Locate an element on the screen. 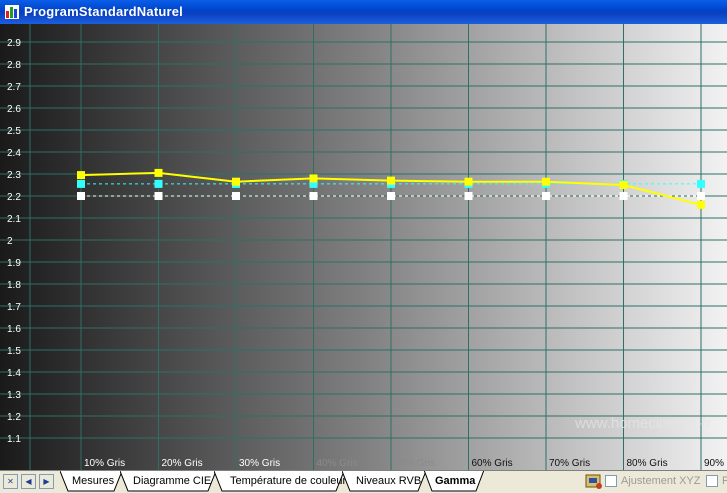 The height and width of the screenshot is (493, 727). tab-label: Niveaux RVB is located at coordinates (389, 481).